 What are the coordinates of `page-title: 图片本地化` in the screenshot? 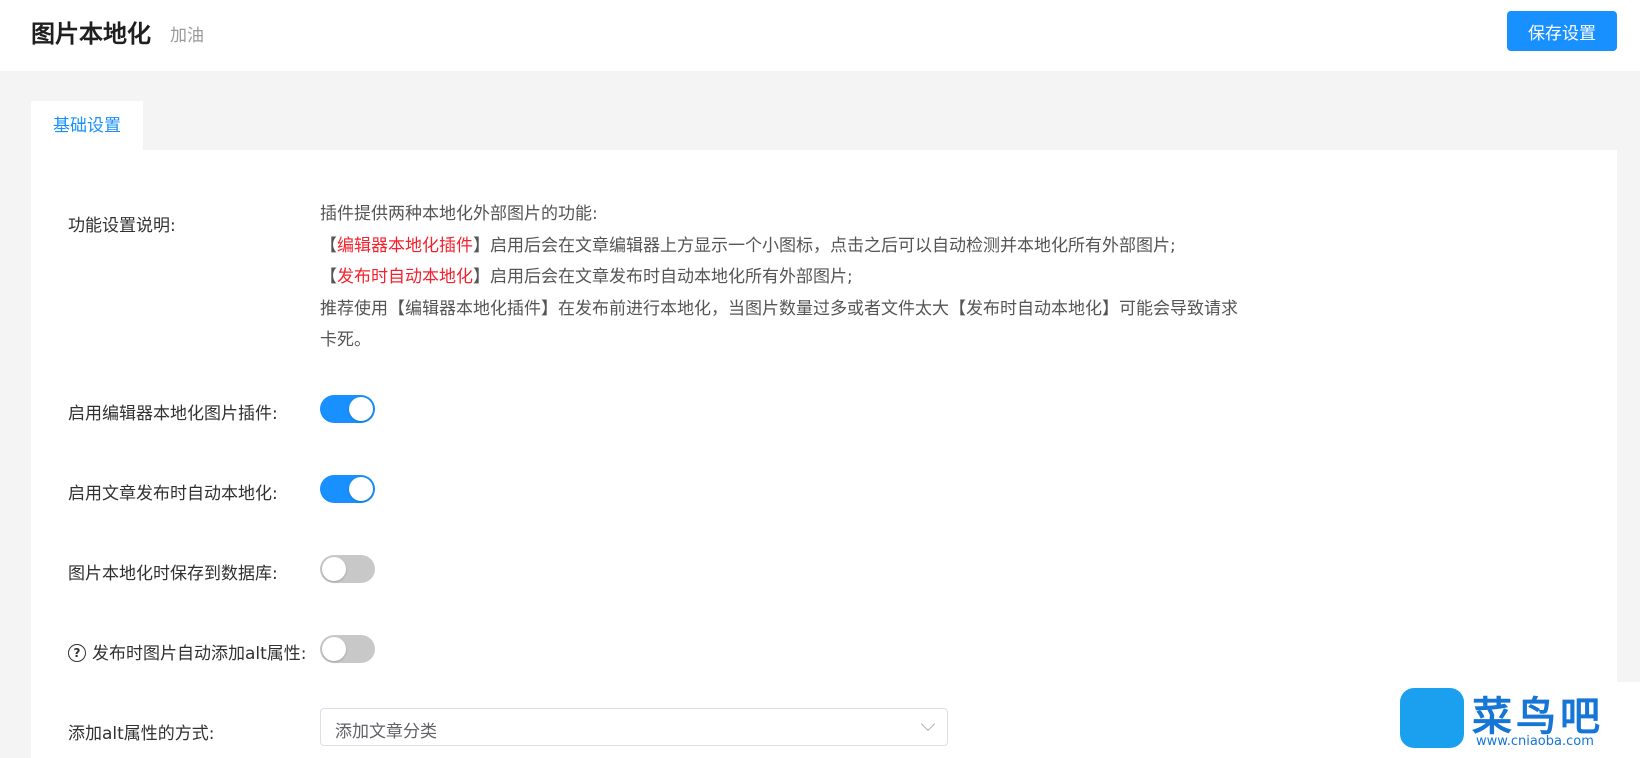 It's located at (91, 34).